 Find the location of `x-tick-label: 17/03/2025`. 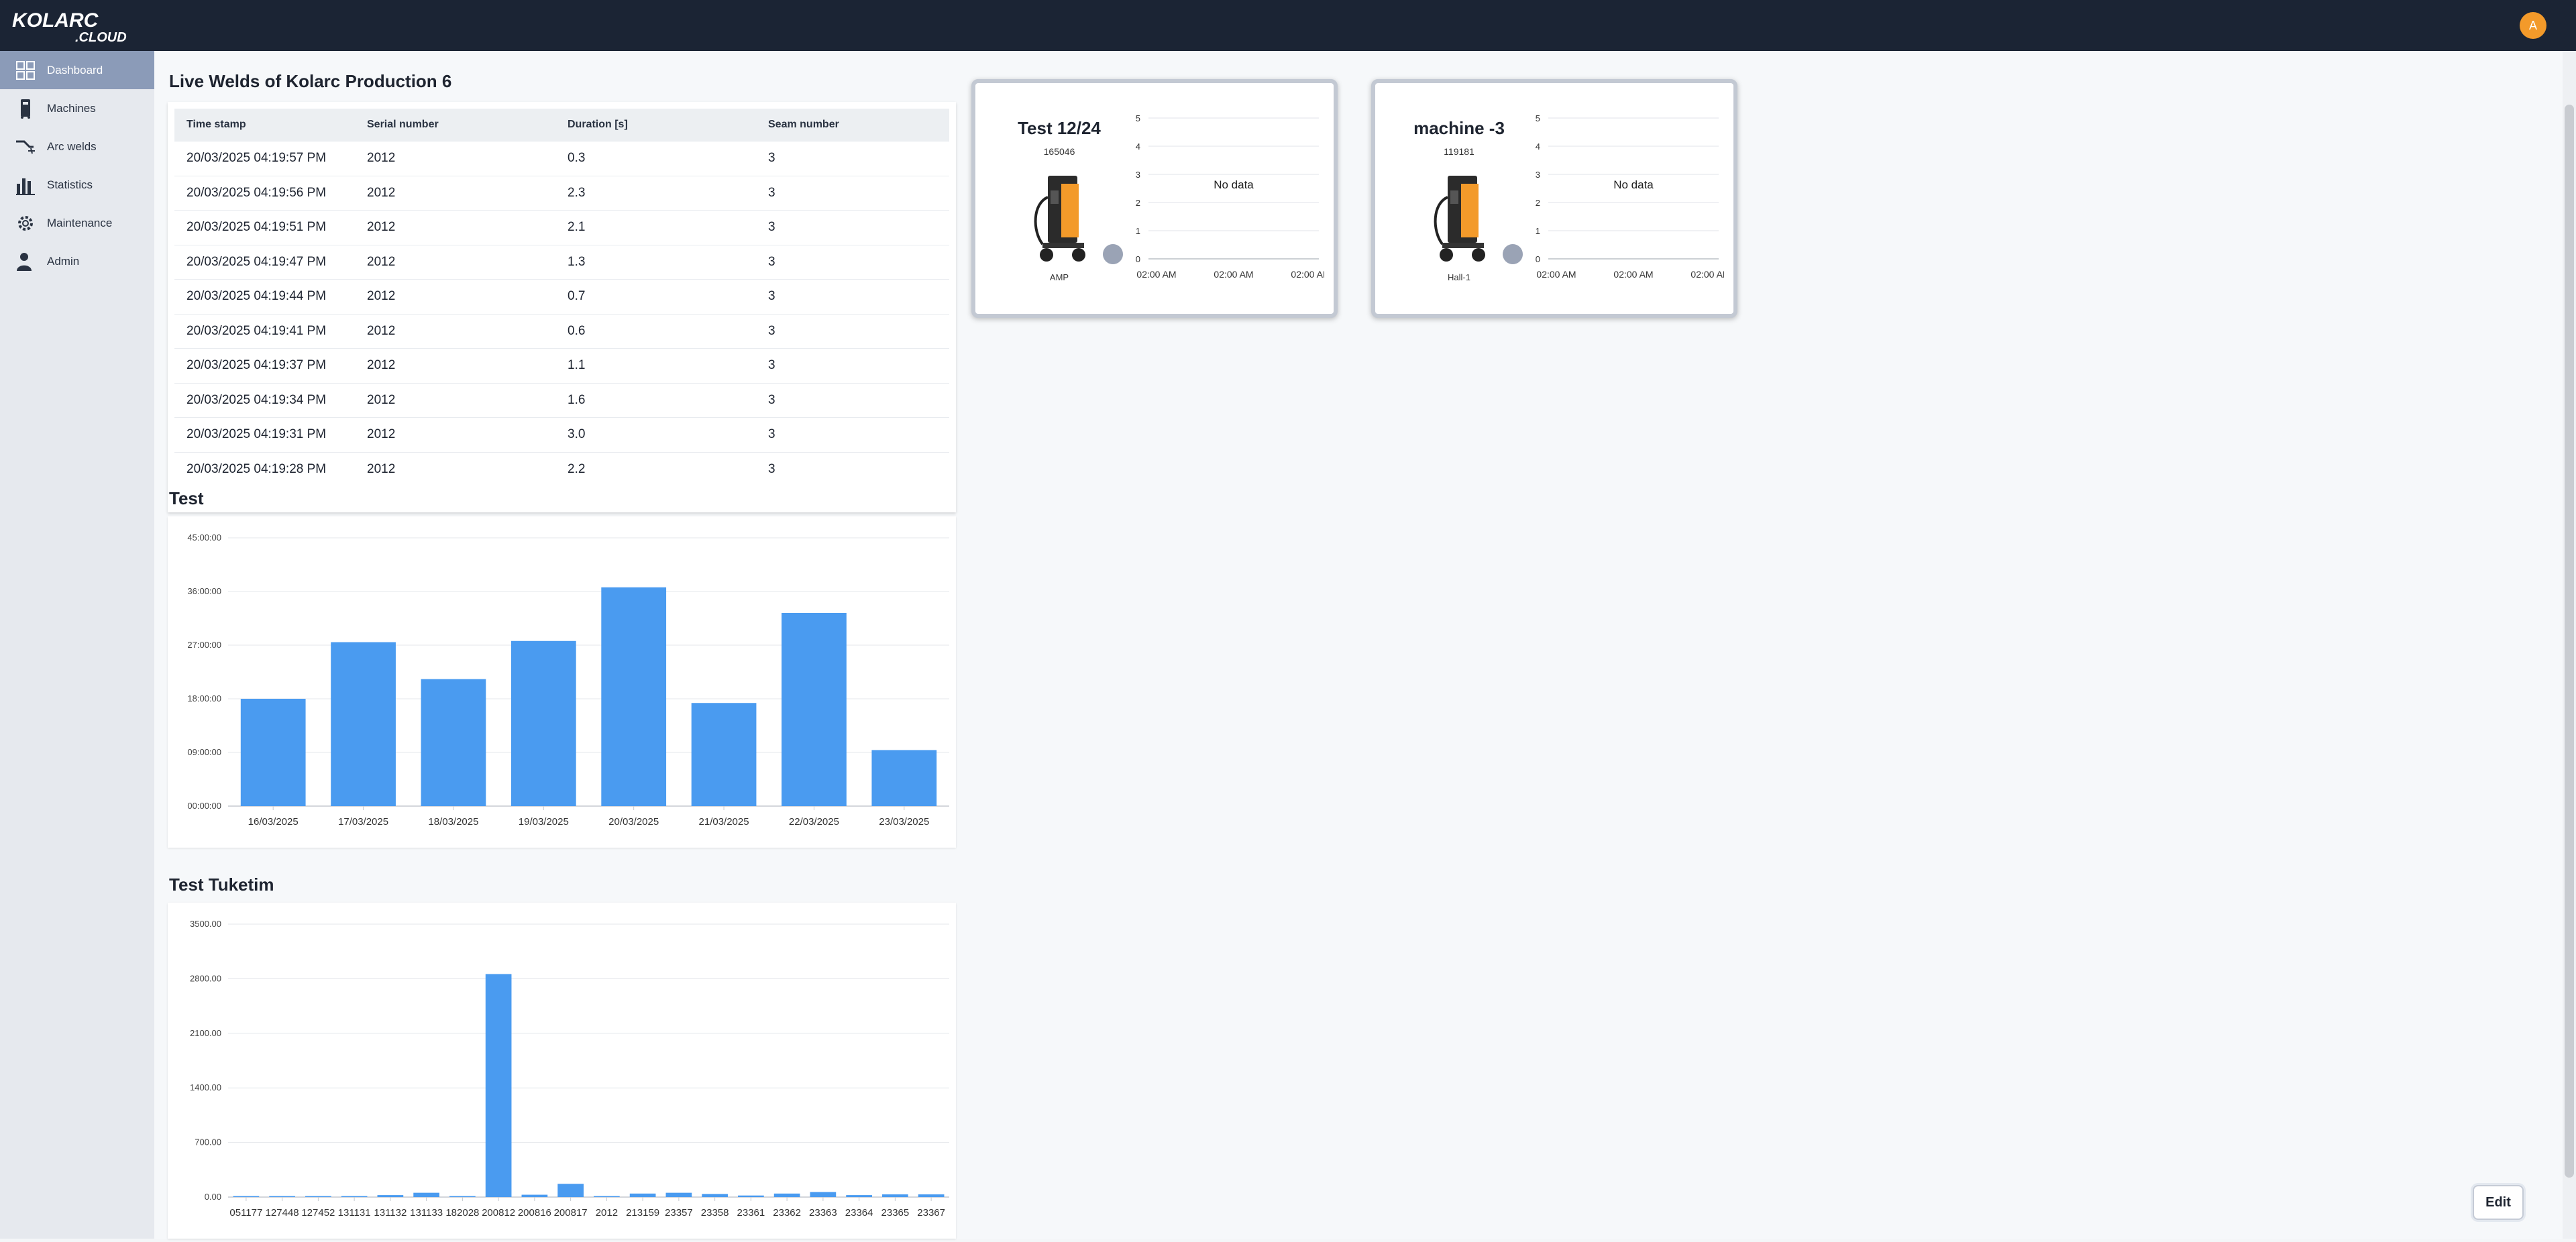

x-tick-label: 17/03/2025 is located at coordinates (363, 822).